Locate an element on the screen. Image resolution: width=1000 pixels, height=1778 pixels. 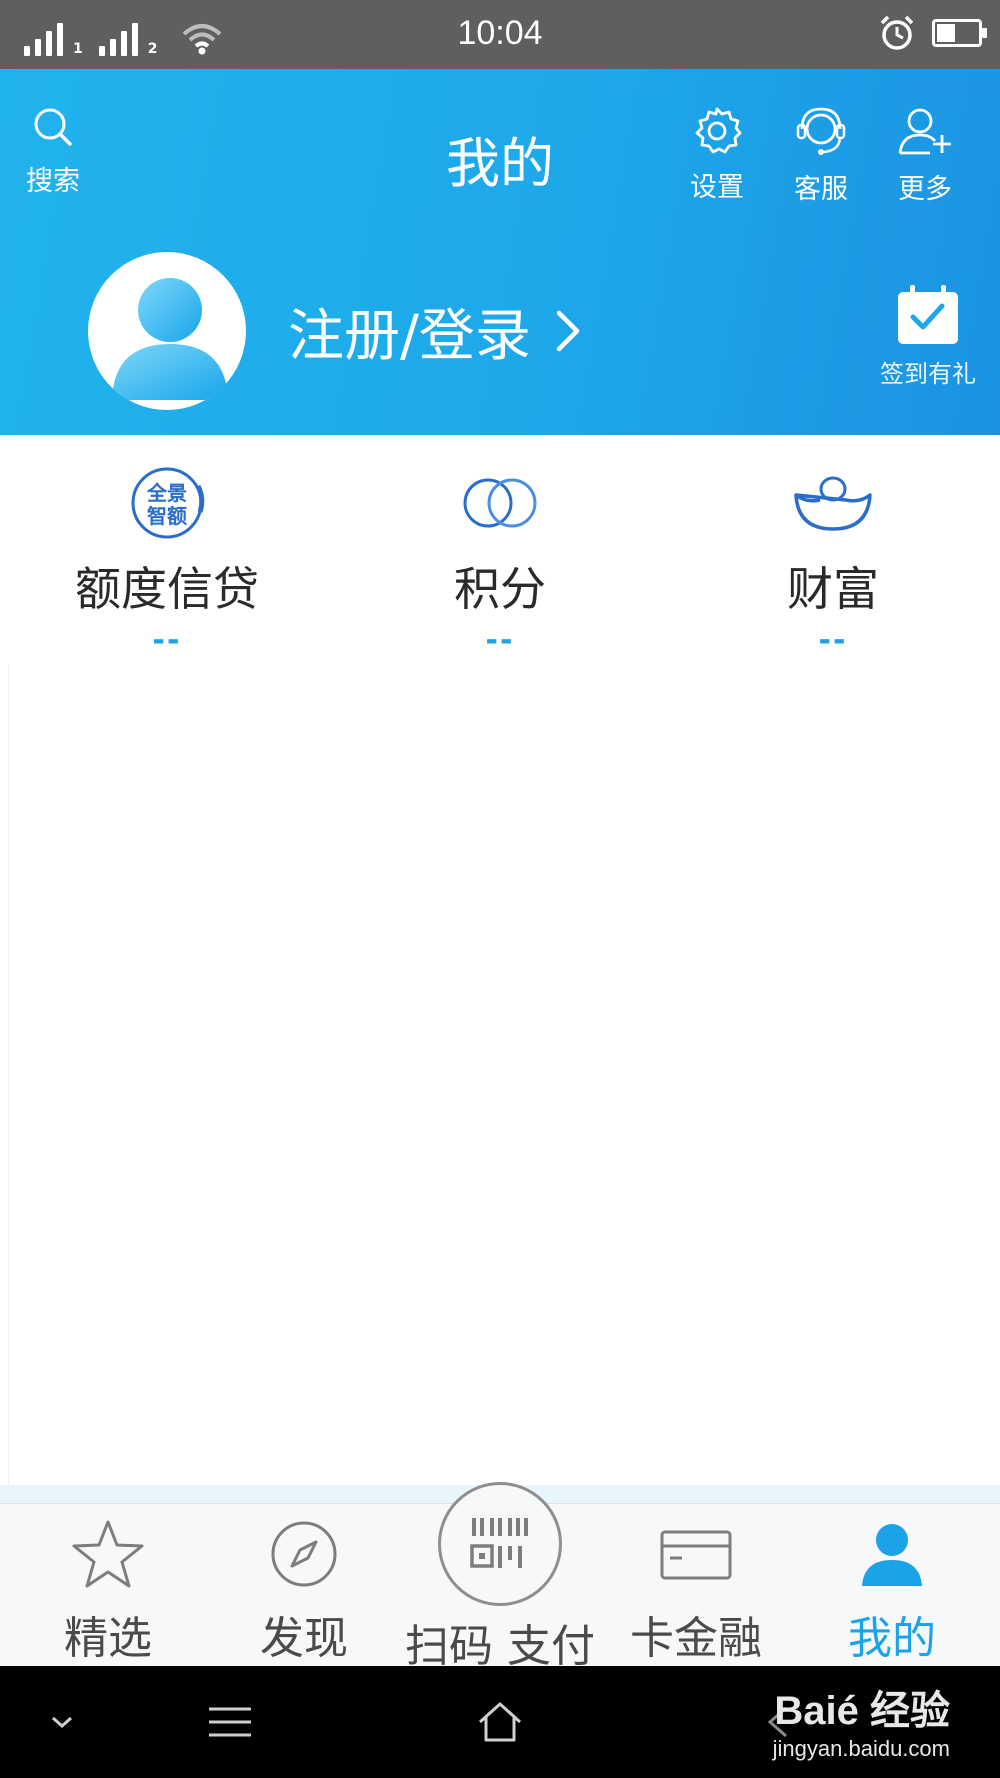
alarm-icon is located at coordinates (897, 32).